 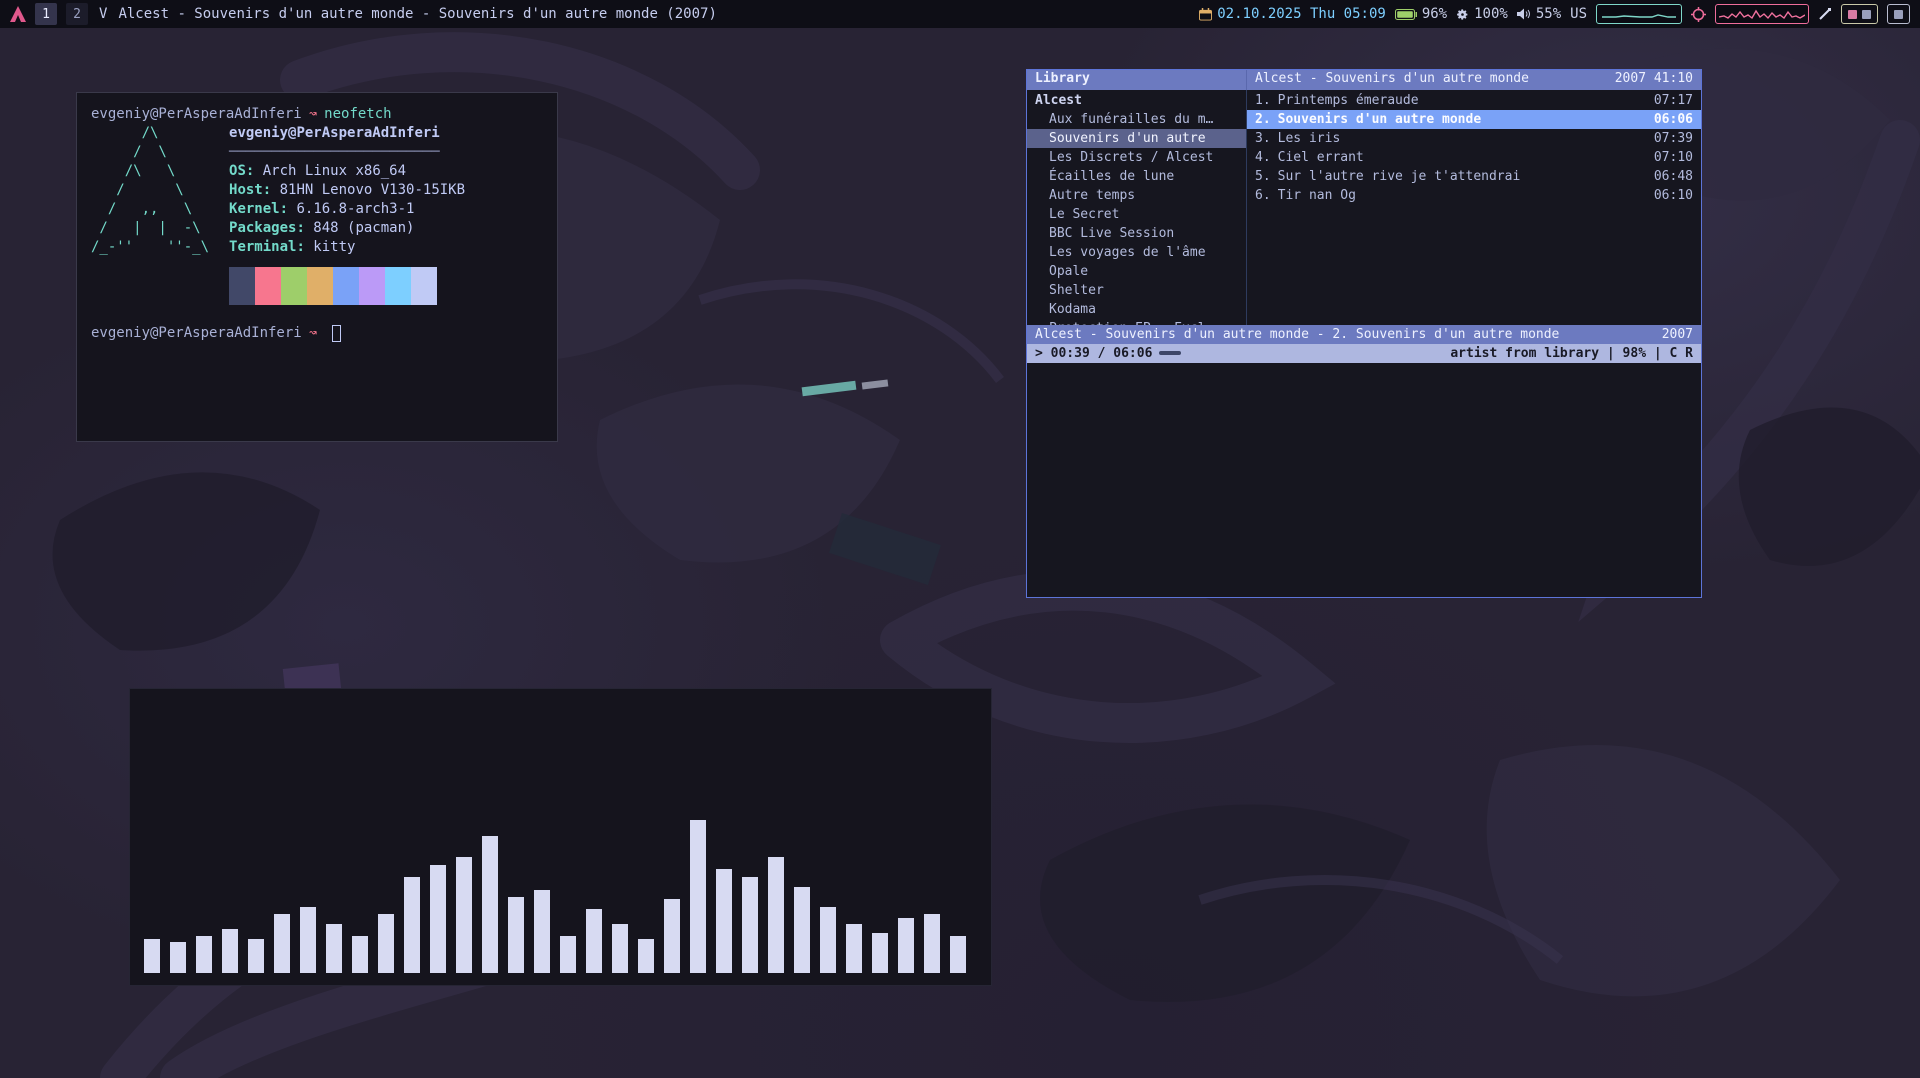 I want to click on audio-graph-widget, so click(x=1762, y=14).